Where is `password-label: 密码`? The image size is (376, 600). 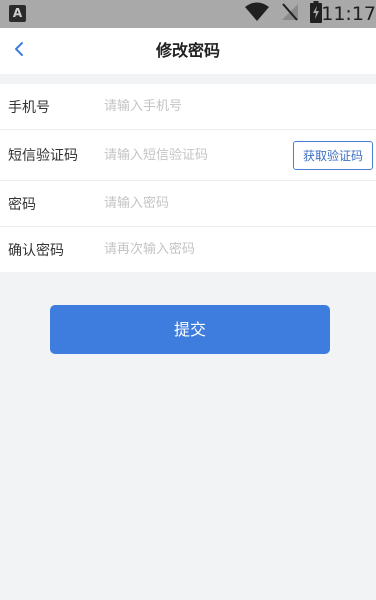 password-label: 密码 is located at coordinates (22, 204).